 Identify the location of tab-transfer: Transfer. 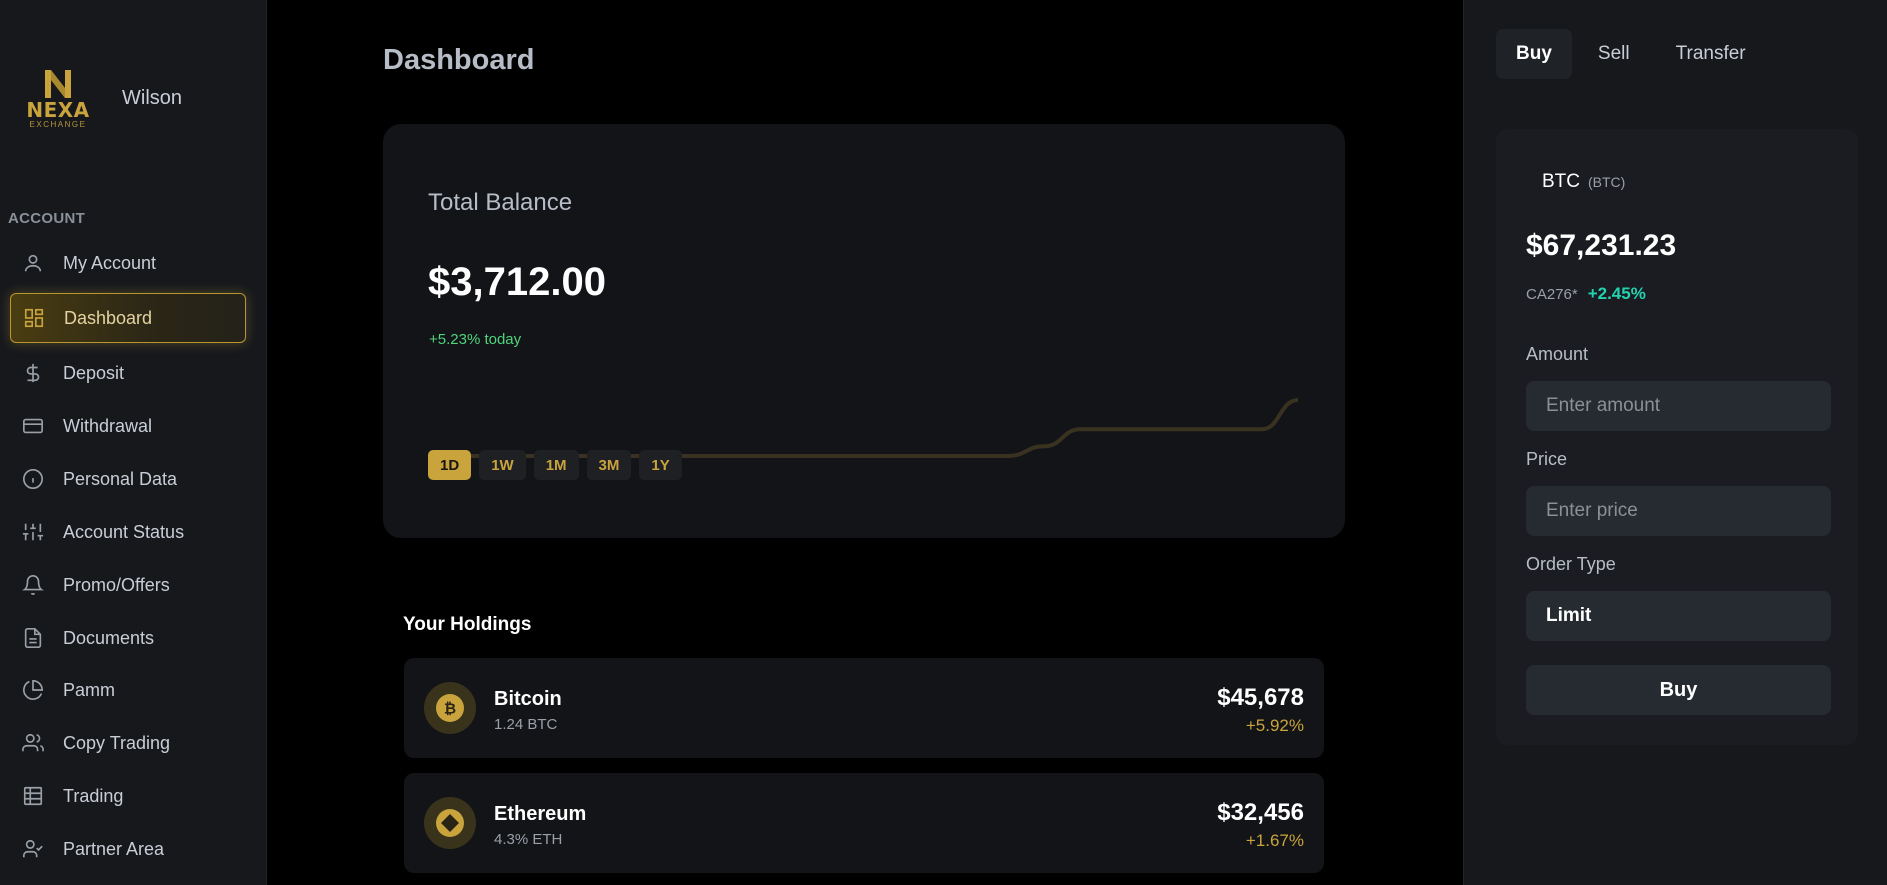
(1711, 54).